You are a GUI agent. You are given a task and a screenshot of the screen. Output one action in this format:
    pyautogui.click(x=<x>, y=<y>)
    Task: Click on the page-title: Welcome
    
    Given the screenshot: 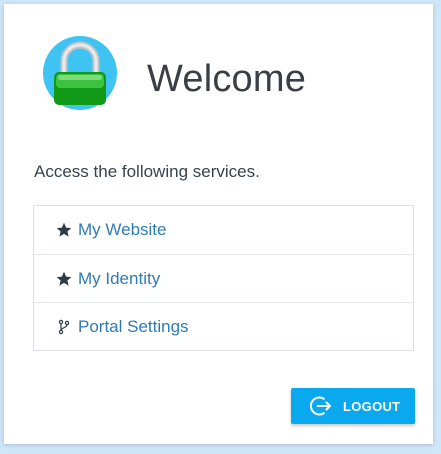 What is the action you would take?
    pyautogui.click(x=227, y=79)
    